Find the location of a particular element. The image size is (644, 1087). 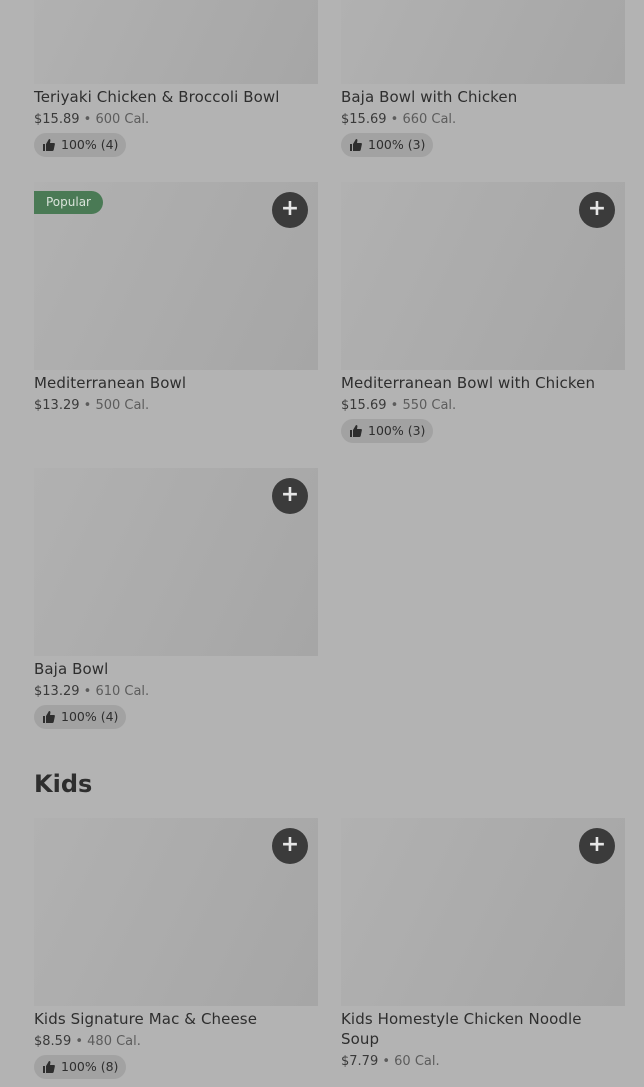

item-name: Mediterranean Bowl with Chicken is located at coordinates (468, 383).